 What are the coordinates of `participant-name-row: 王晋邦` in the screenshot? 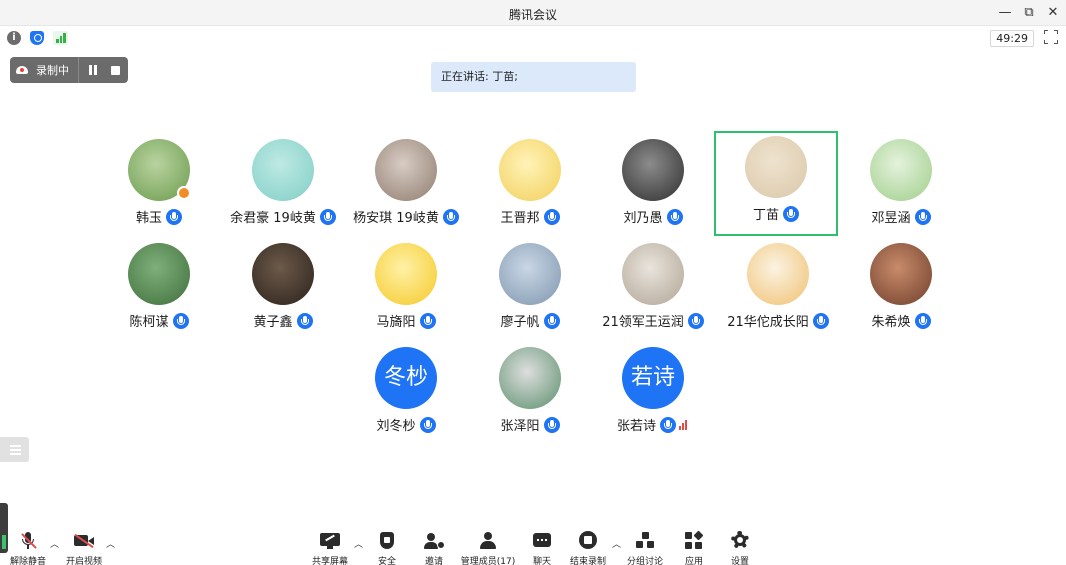 It's located at (530, 216).